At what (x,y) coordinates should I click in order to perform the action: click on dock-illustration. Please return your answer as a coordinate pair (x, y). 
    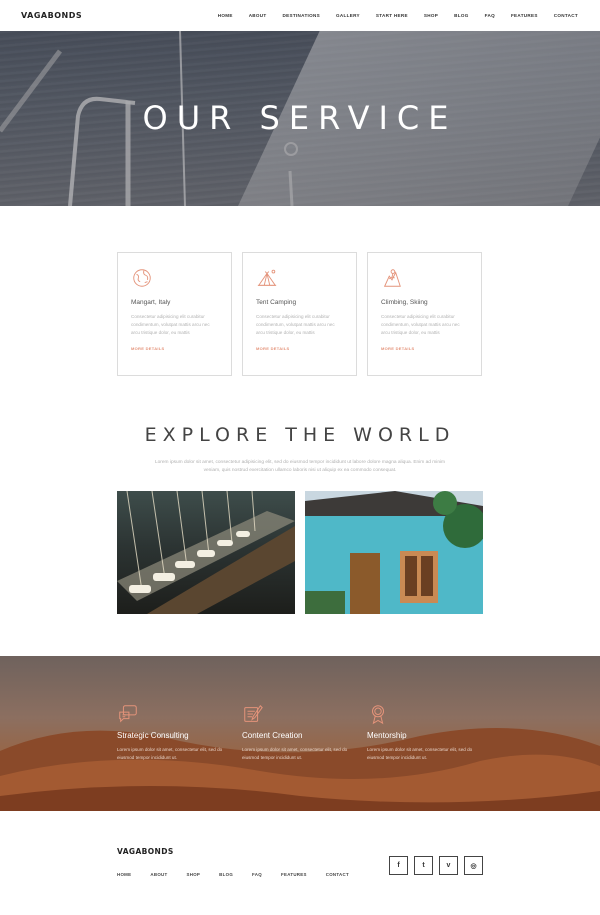
    Looking at the image, I should click on (206, 552).